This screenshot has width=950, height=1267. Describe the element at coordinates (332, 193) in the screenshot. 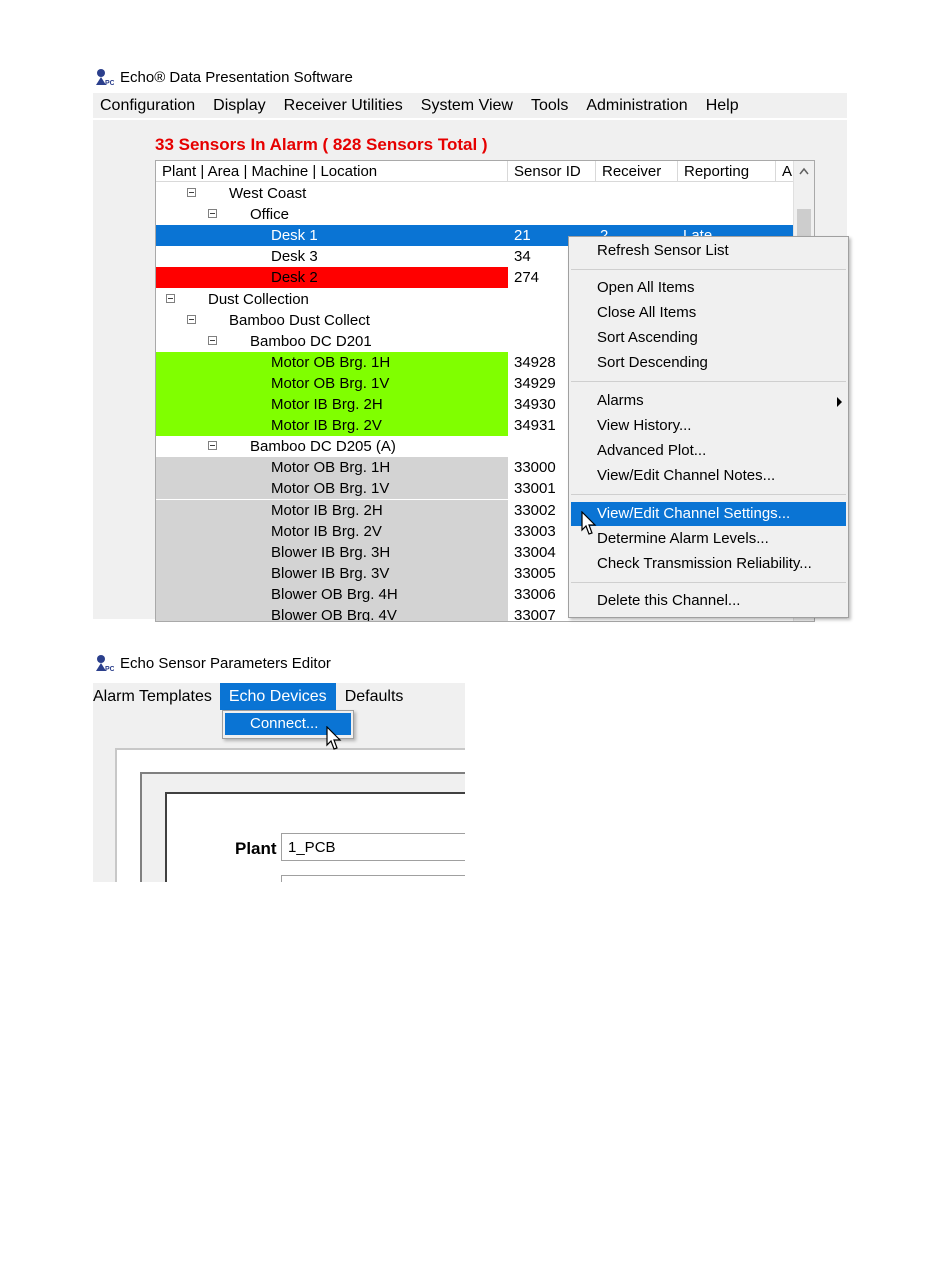

I see `tree-row-location: West Coast` at that location.